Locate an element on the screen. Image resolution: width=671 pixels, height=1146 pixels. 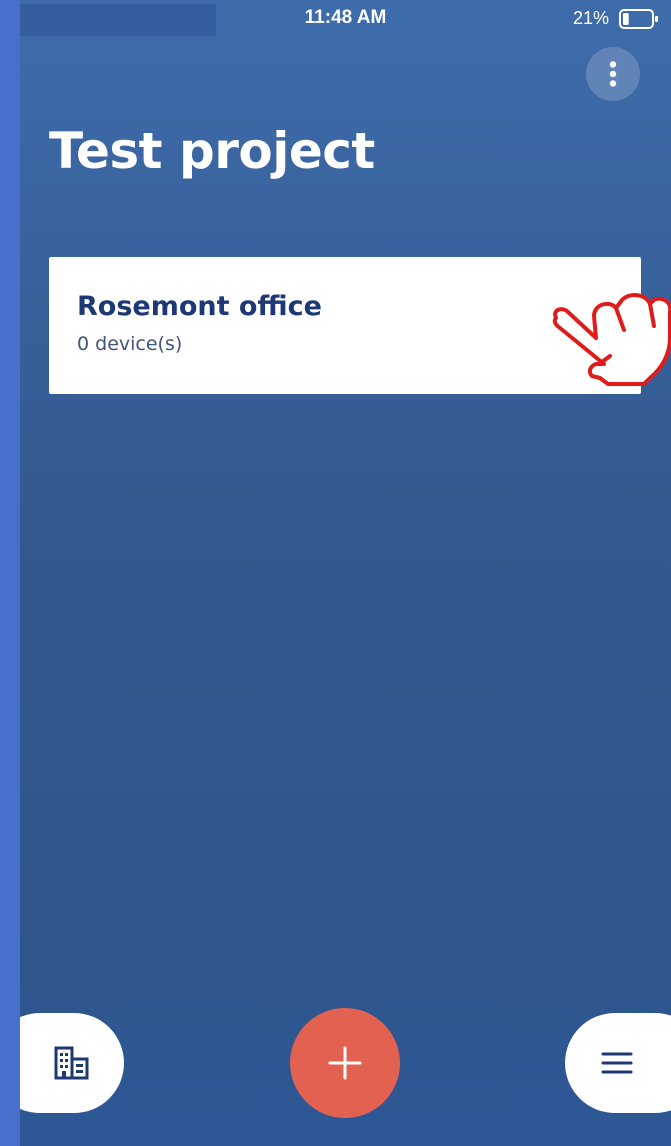
menu-tab is located at coordinates (618, 1063).